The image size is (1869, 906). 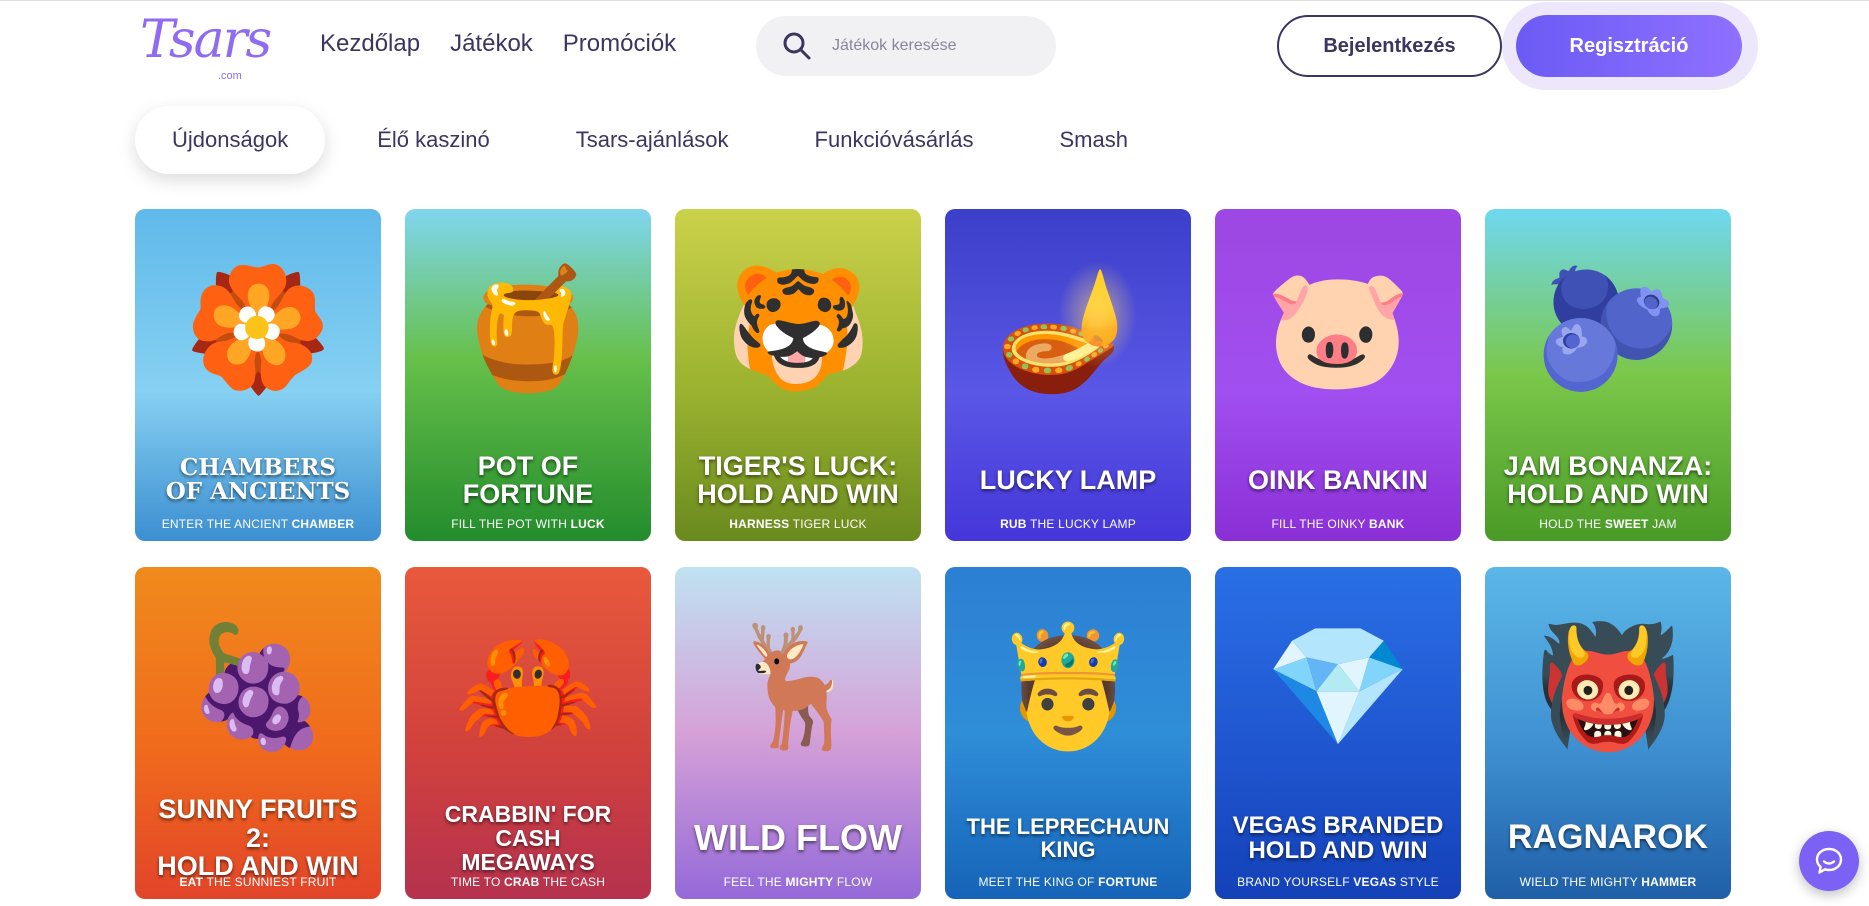 I want to click on game-title: Ragnarok, so click(x=1608, y=837).